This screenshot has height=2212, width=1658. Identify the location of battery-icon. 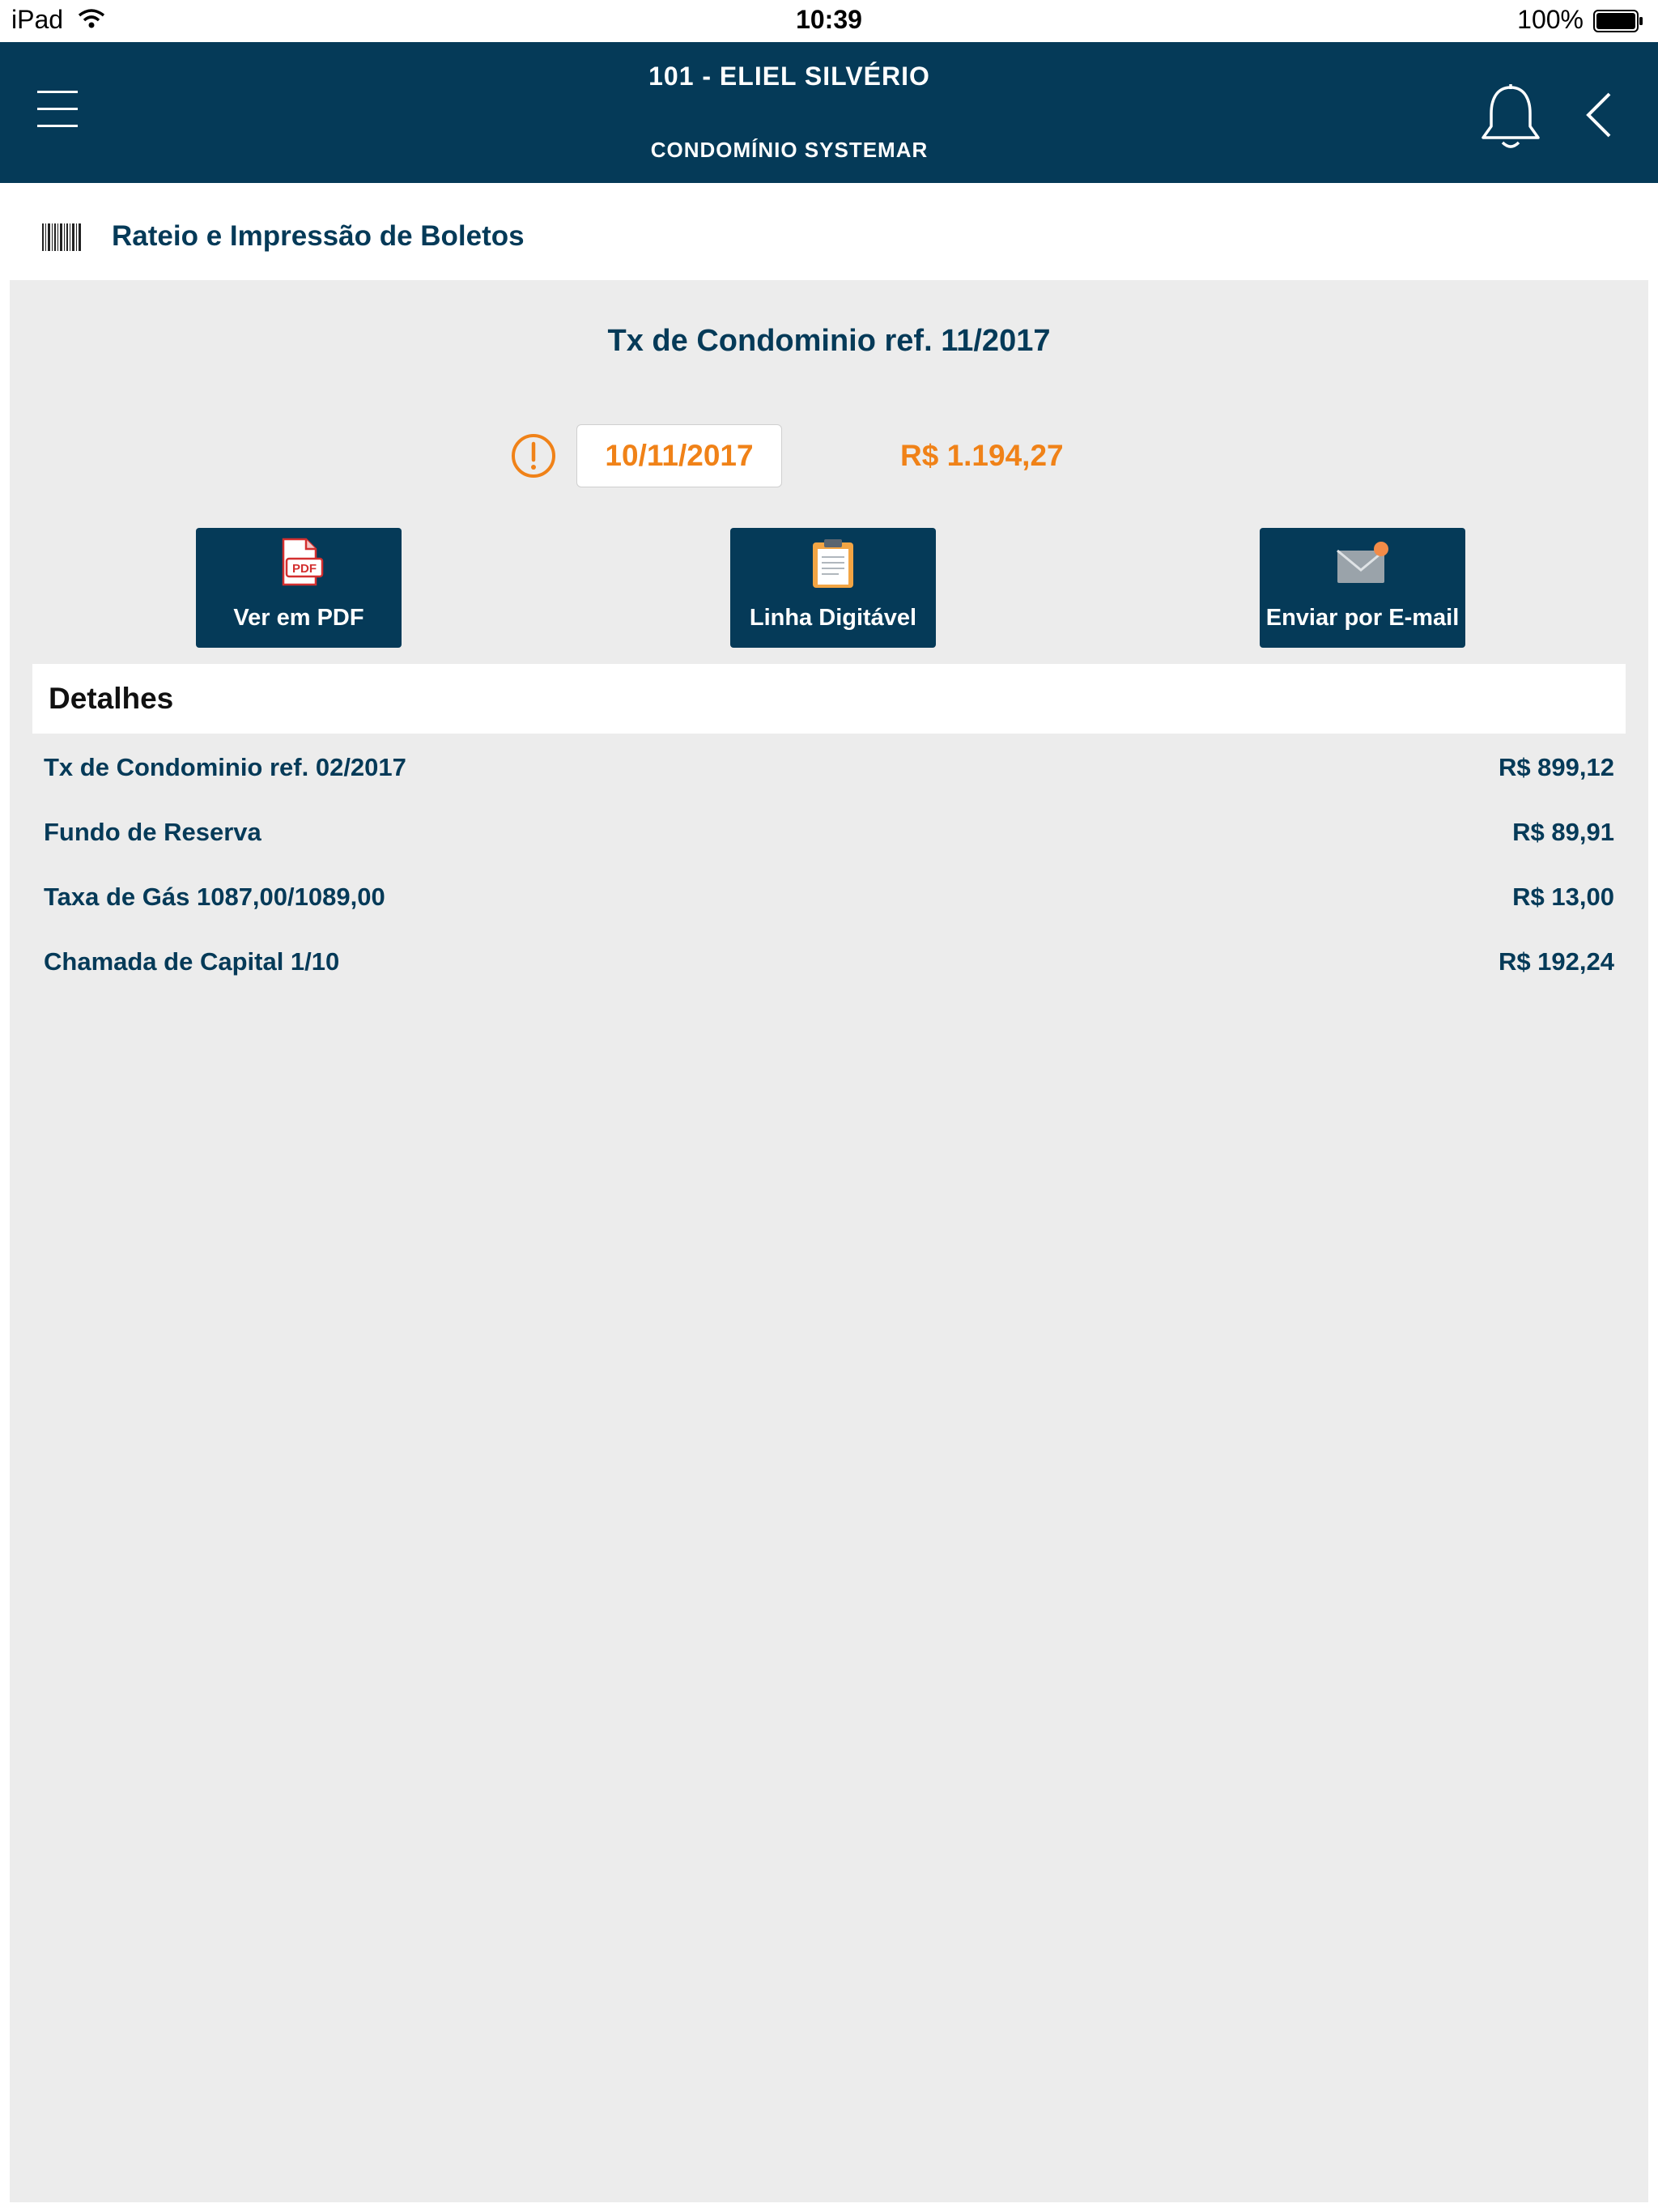
(1618, 21).